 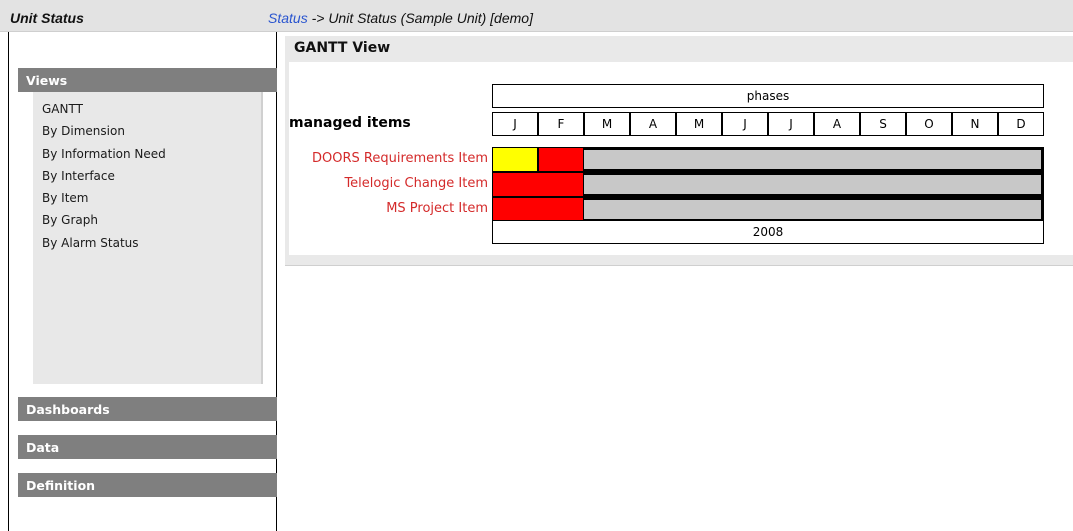 I want to click on month-header: N, so click(x=975, y=124).